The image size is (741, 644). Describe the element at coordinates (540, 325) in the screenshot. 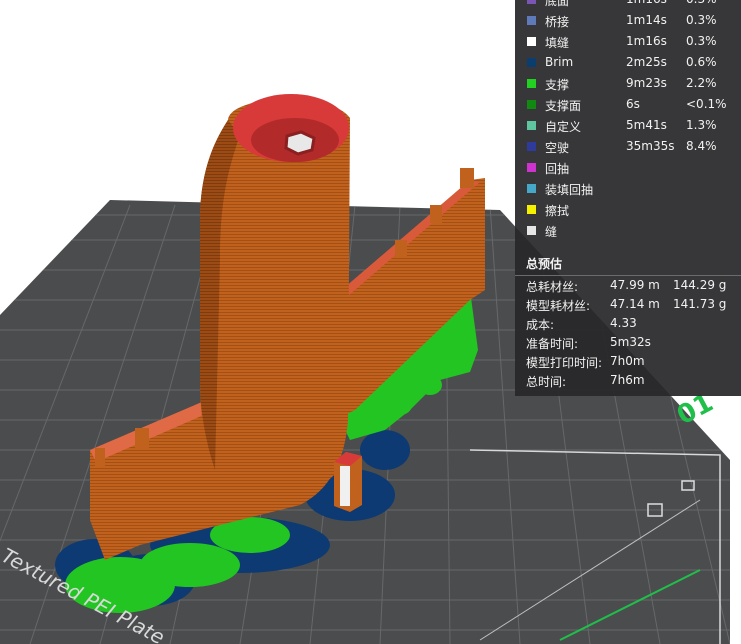

I see `estimate-key: 成本:` at that location.